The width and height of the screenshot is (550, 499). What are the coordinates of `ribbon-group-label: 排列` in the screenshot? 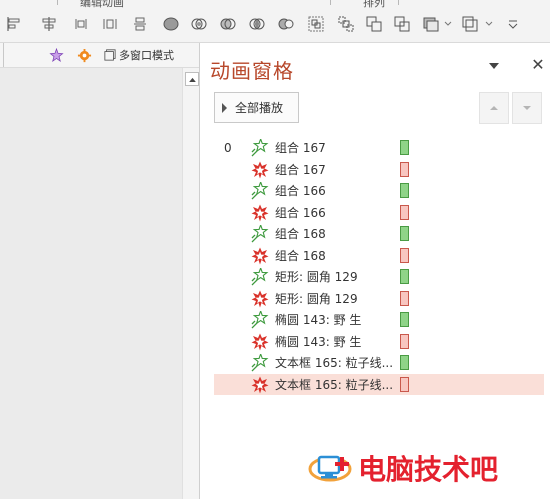 It's located at (374, 4).